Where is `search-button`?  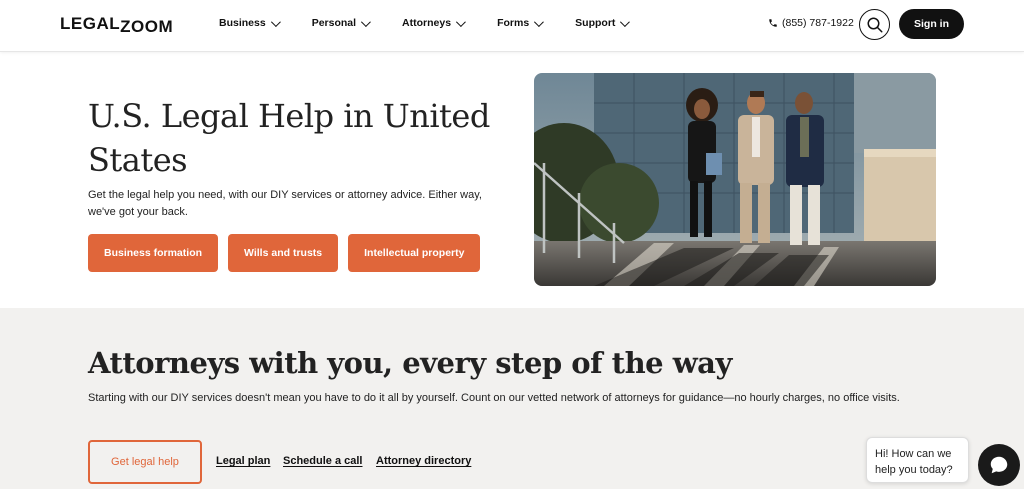 search-button is located at coordinates (874, 24).